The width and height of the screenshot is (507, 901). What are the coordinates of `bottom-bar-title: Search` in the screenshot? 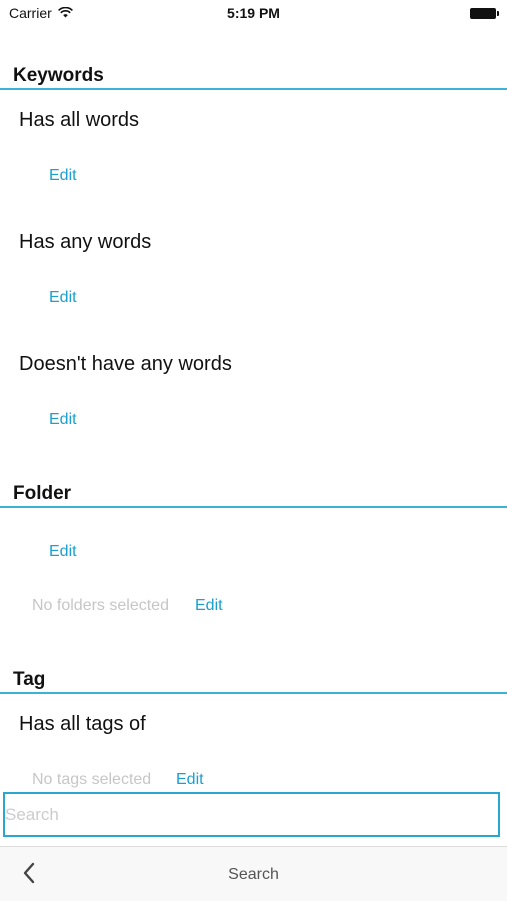 It's located at (253, 874).